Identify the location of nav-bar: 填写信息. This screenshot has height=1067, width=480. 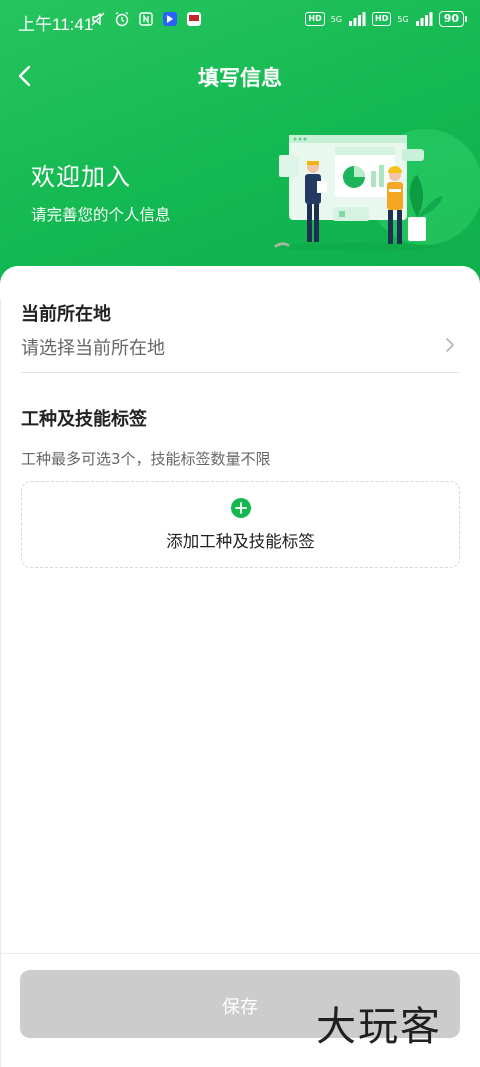
(240, 76).